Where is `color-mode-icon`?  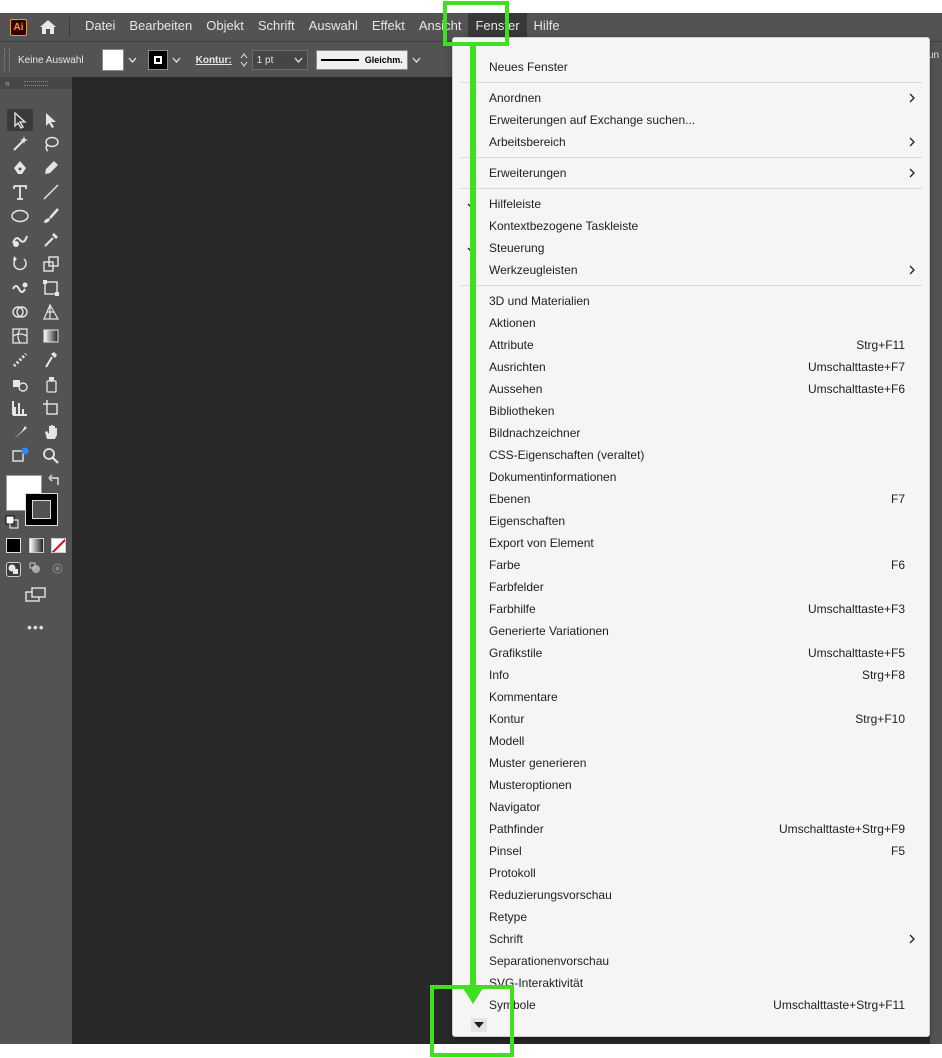 color-mode-icon is located at coordinates (13, 545).